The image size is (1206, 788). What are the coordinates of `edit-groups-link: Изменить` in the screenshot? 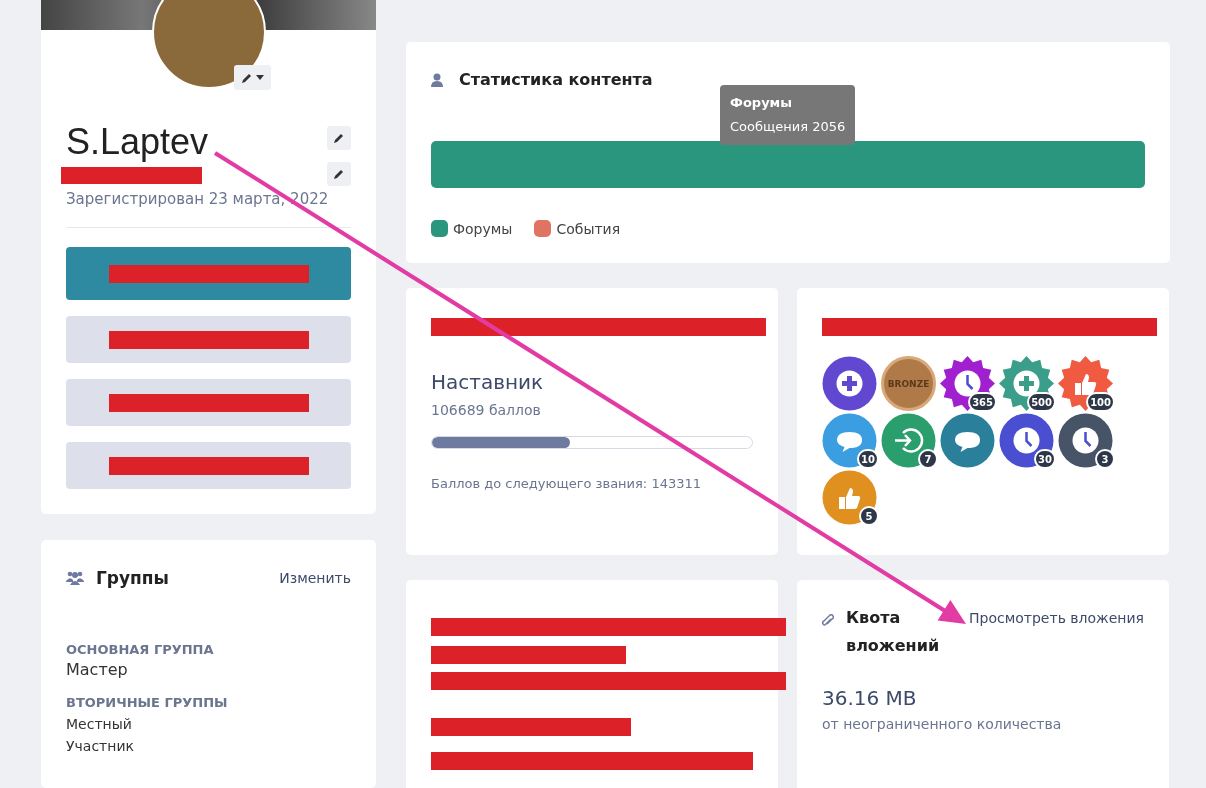 It's located at (315, 578).